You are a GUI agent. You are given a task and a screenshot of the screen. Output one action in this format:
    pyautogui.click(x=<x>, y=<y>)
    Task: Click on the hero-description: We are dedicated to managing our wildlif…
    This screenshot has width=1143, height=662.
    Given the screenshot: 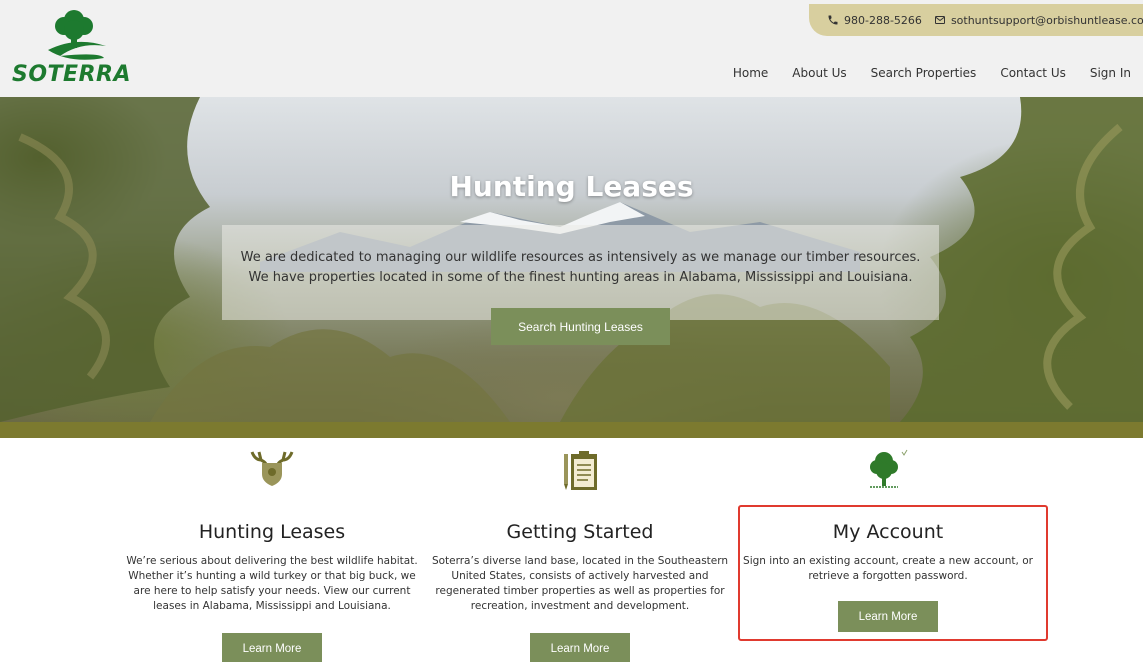 What is the action you would take?
    pyautogui.click(x=580, y=267)
    